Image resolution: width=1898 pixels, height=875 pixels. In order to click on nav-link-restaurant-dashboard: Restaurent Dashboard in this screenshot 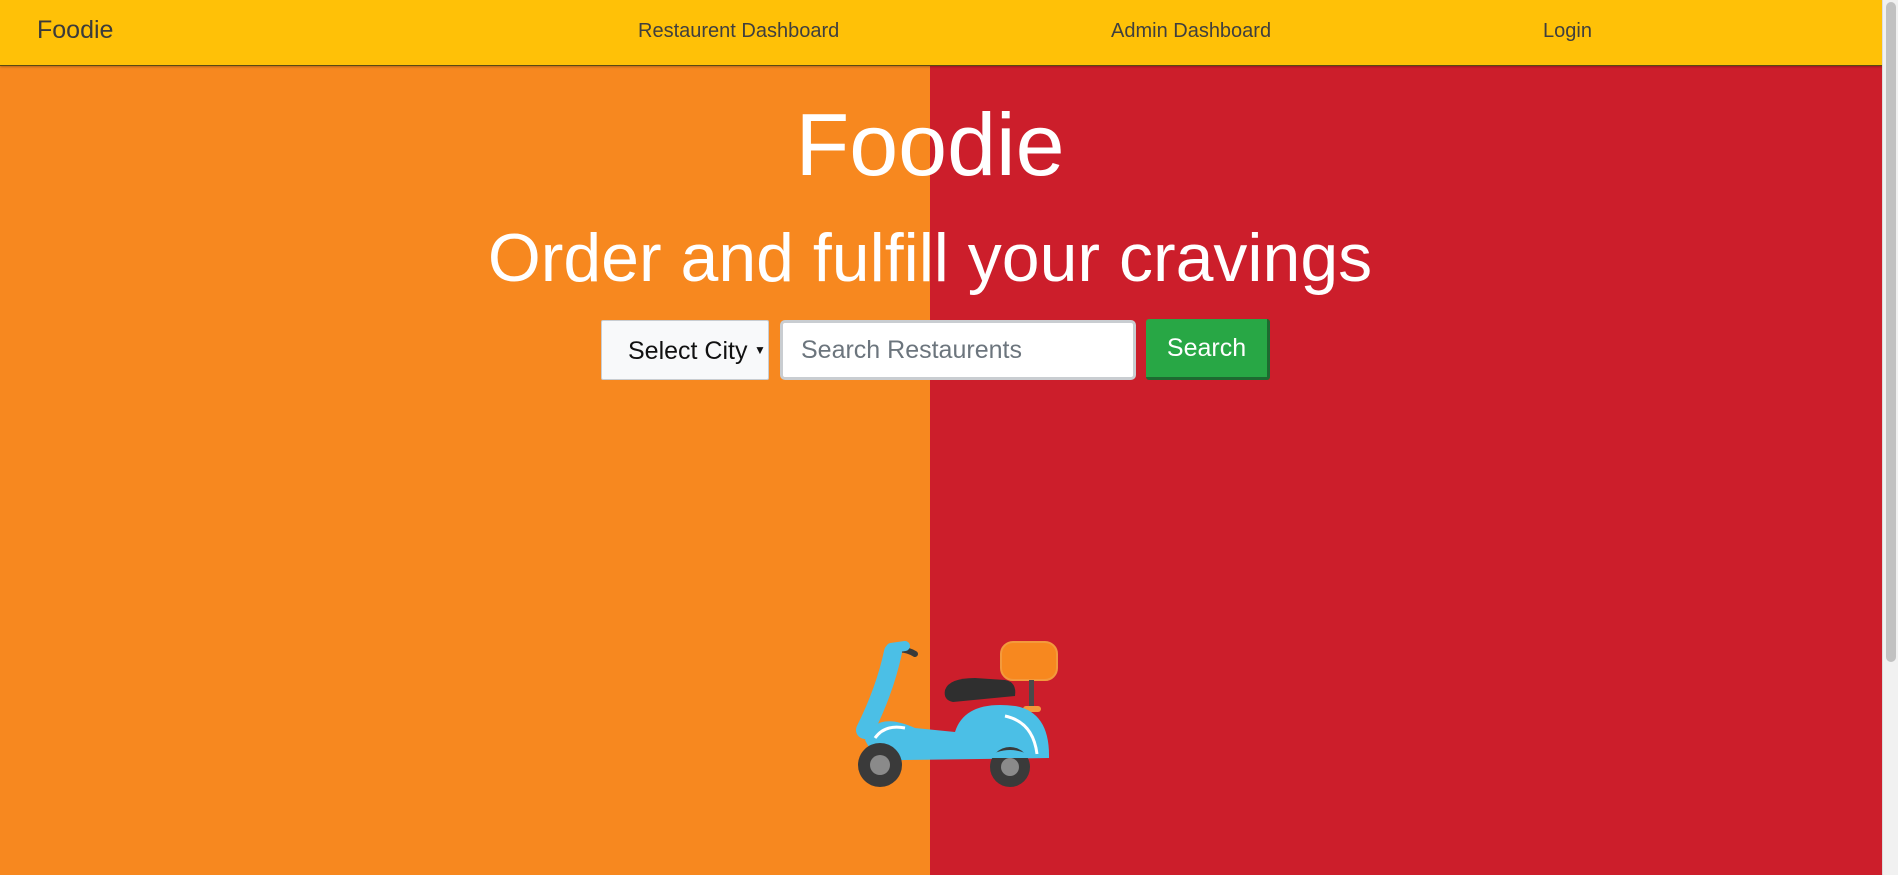, I will do `click(738, 31)`.